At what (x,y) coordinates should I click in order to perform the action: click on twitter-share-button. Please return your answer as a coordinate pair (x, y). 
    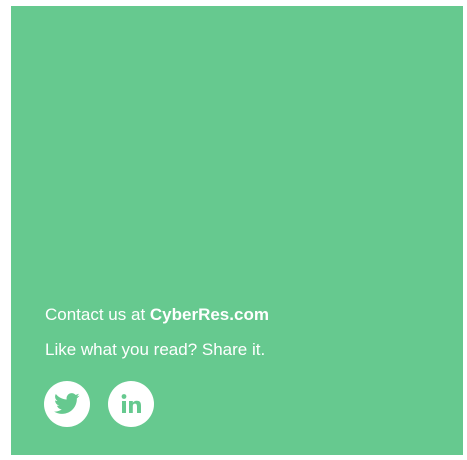
    Looking at the image, I should click on (67, 404).